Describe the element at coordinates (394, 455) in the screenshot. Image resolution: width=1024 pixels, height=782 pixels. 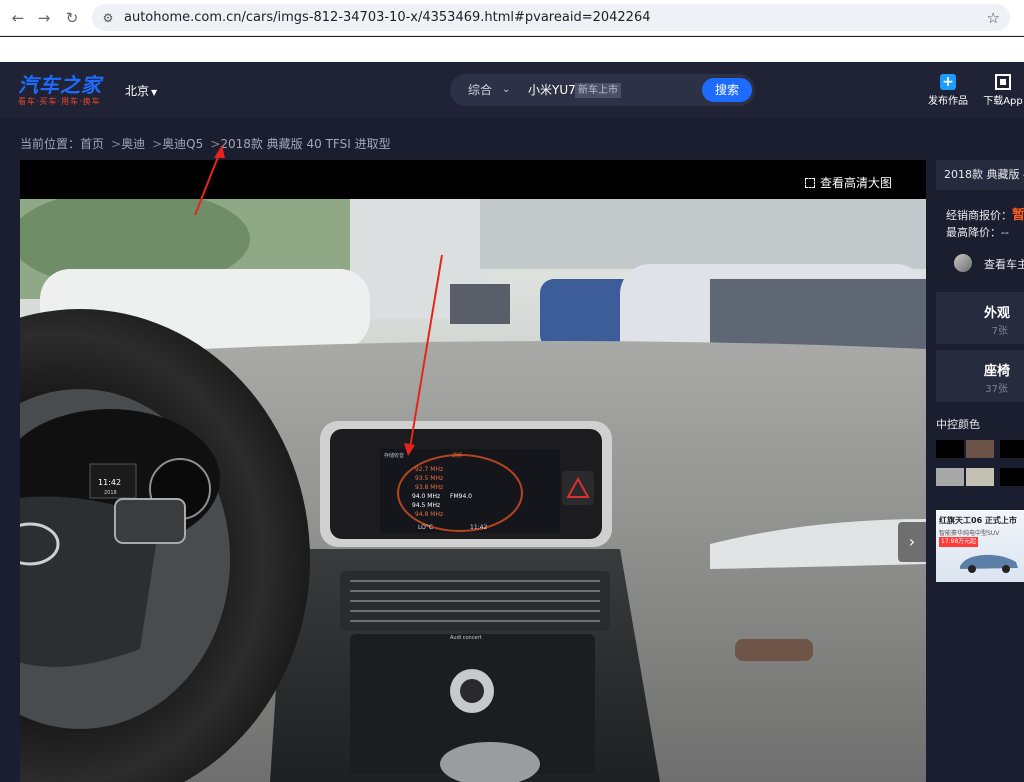
I see `screen-top-left: 存储收音` at that location.